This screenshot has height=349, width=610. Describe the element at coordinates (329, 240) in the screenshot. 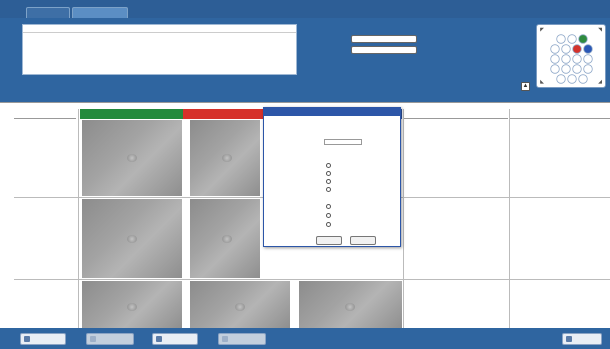

I see `ok-button` at that location.